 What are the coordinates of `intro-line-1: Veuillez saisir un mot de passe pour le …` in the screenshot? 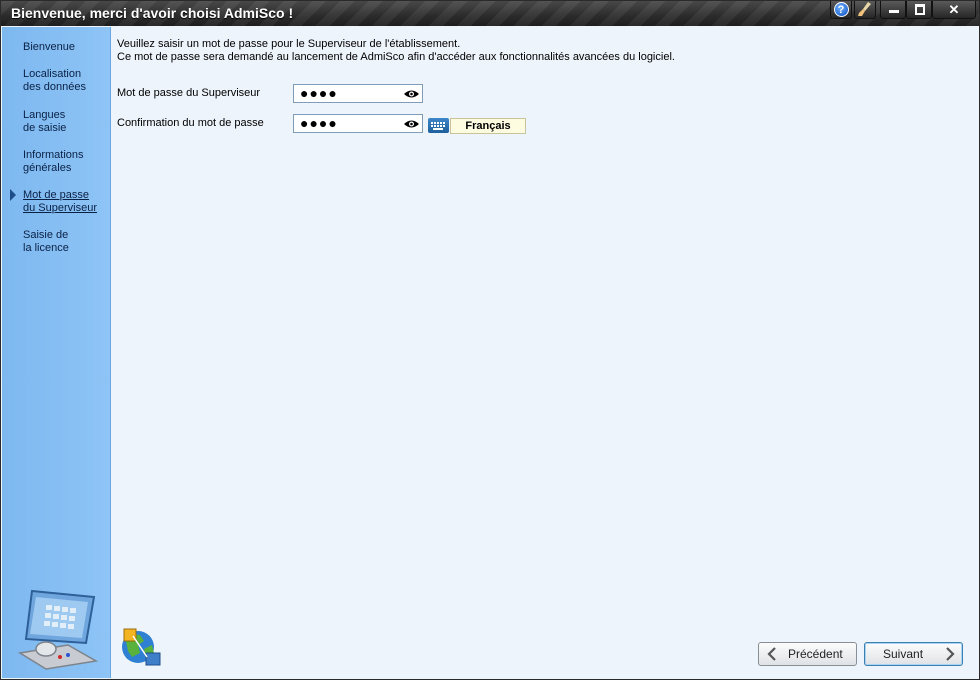 It's located at (289, 44).